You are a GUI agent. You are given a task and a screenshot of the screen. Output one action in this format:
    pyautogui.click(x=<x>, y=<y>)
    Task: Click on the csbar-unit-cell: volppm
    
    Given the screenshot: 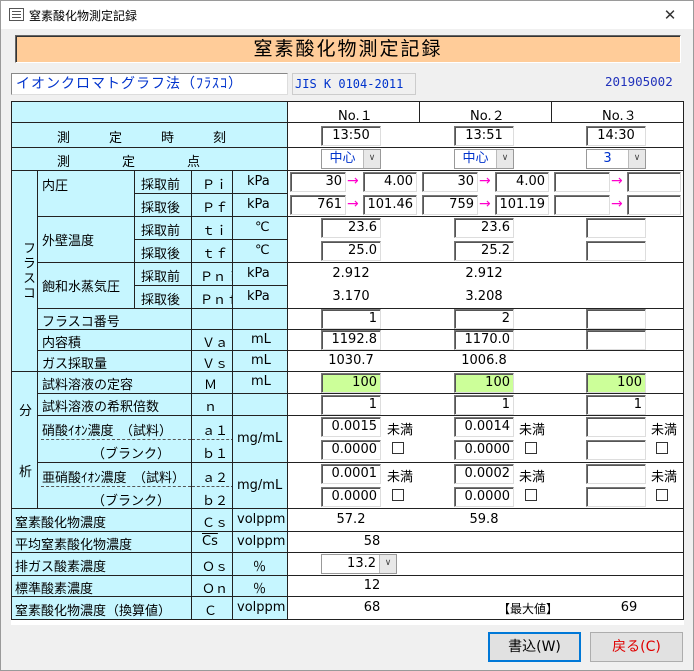 What is the action you would take?
    pyautogui.click(x=260, y=542)
    